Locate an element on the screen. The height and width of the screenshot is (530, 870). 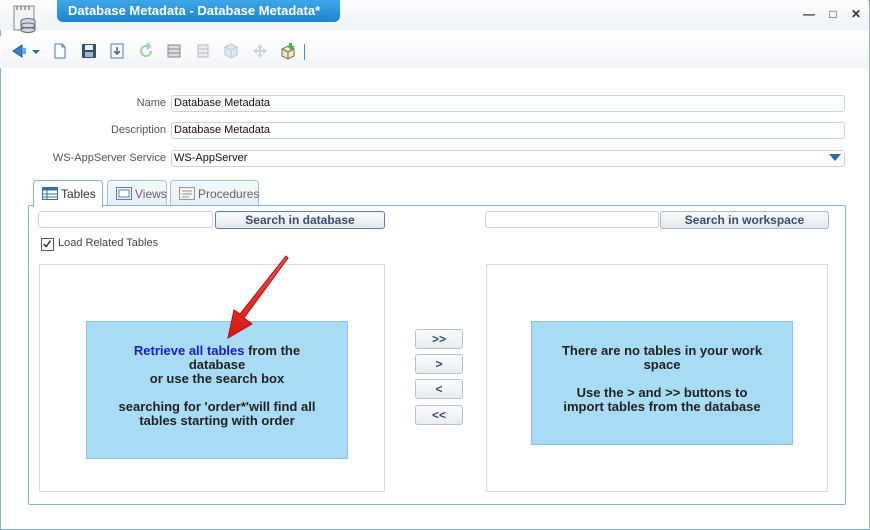
load-related-label: Load Related Tables is located at coordinates (108, 243).